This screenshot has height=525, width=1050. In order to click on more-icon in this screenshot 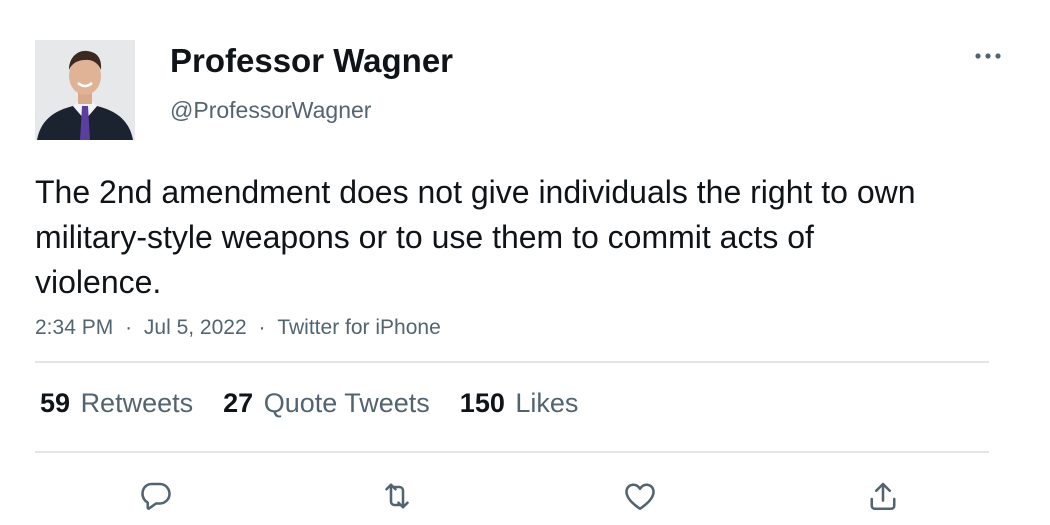, I will do `click(988, 56)`.